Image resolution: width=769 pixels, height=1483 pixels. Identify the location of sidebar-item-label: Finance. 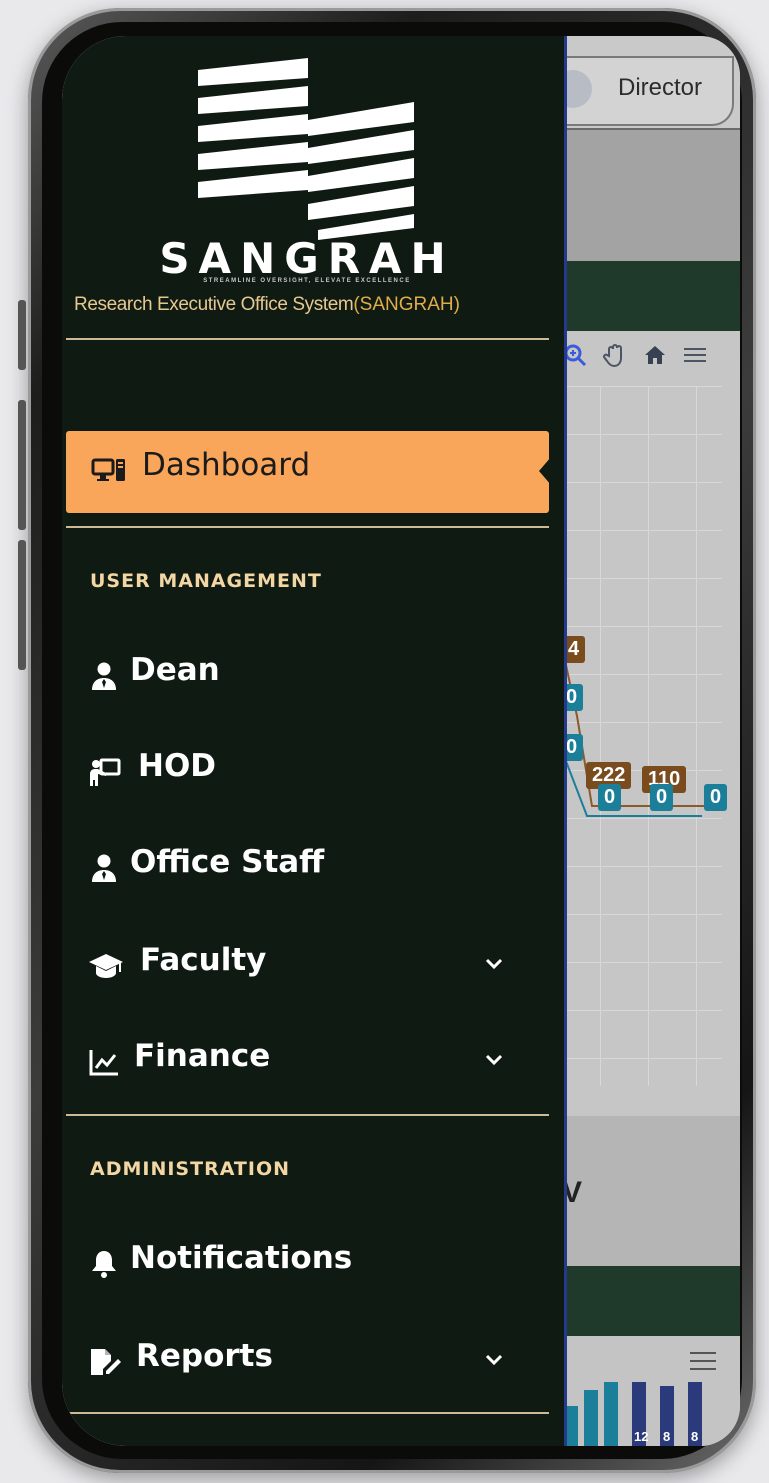
(202, 1056).